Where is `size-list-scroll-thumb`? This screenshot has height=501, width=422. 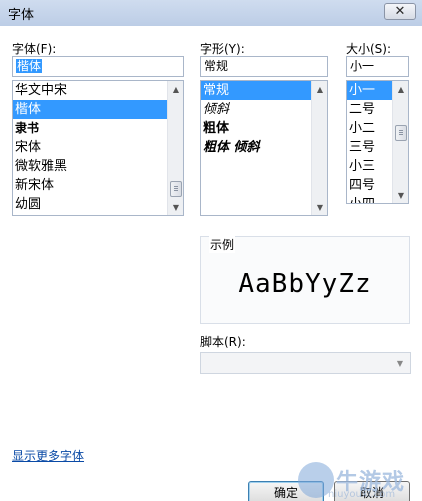
size-list-scroll-thumb is located at coordinates (401, 133).